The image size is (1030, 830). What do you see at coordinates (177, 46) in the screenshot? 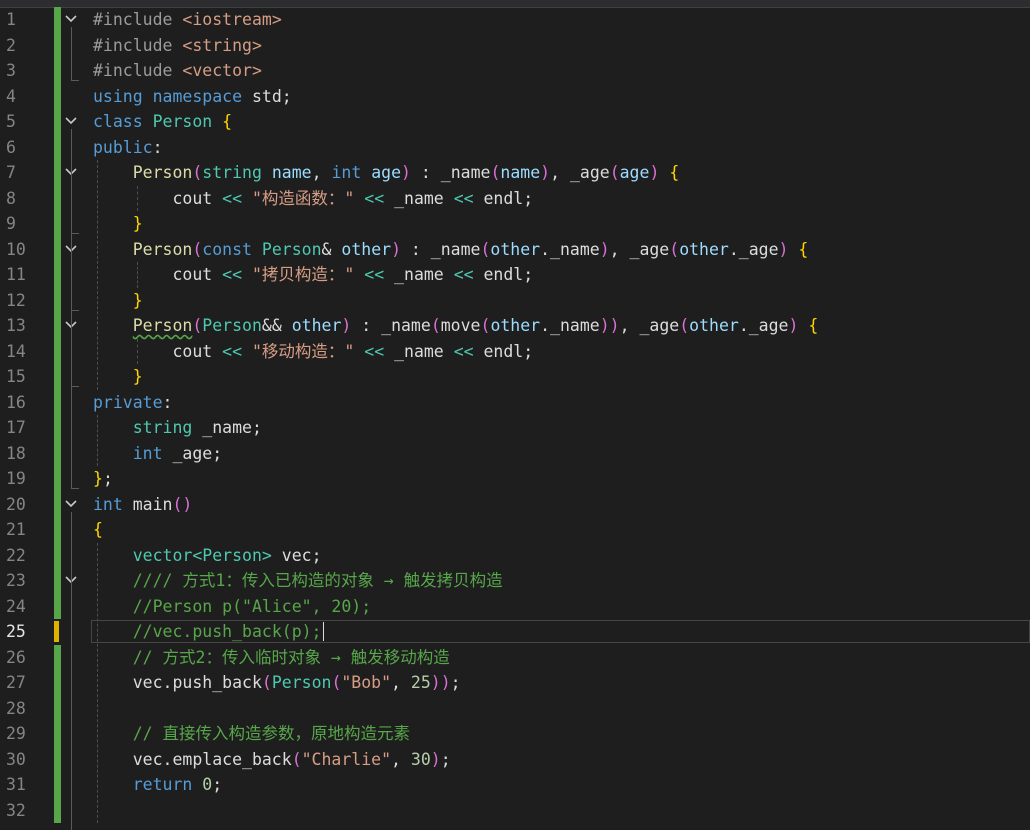
I see `code-text: #include <string>` at bounding box center [177, 46].